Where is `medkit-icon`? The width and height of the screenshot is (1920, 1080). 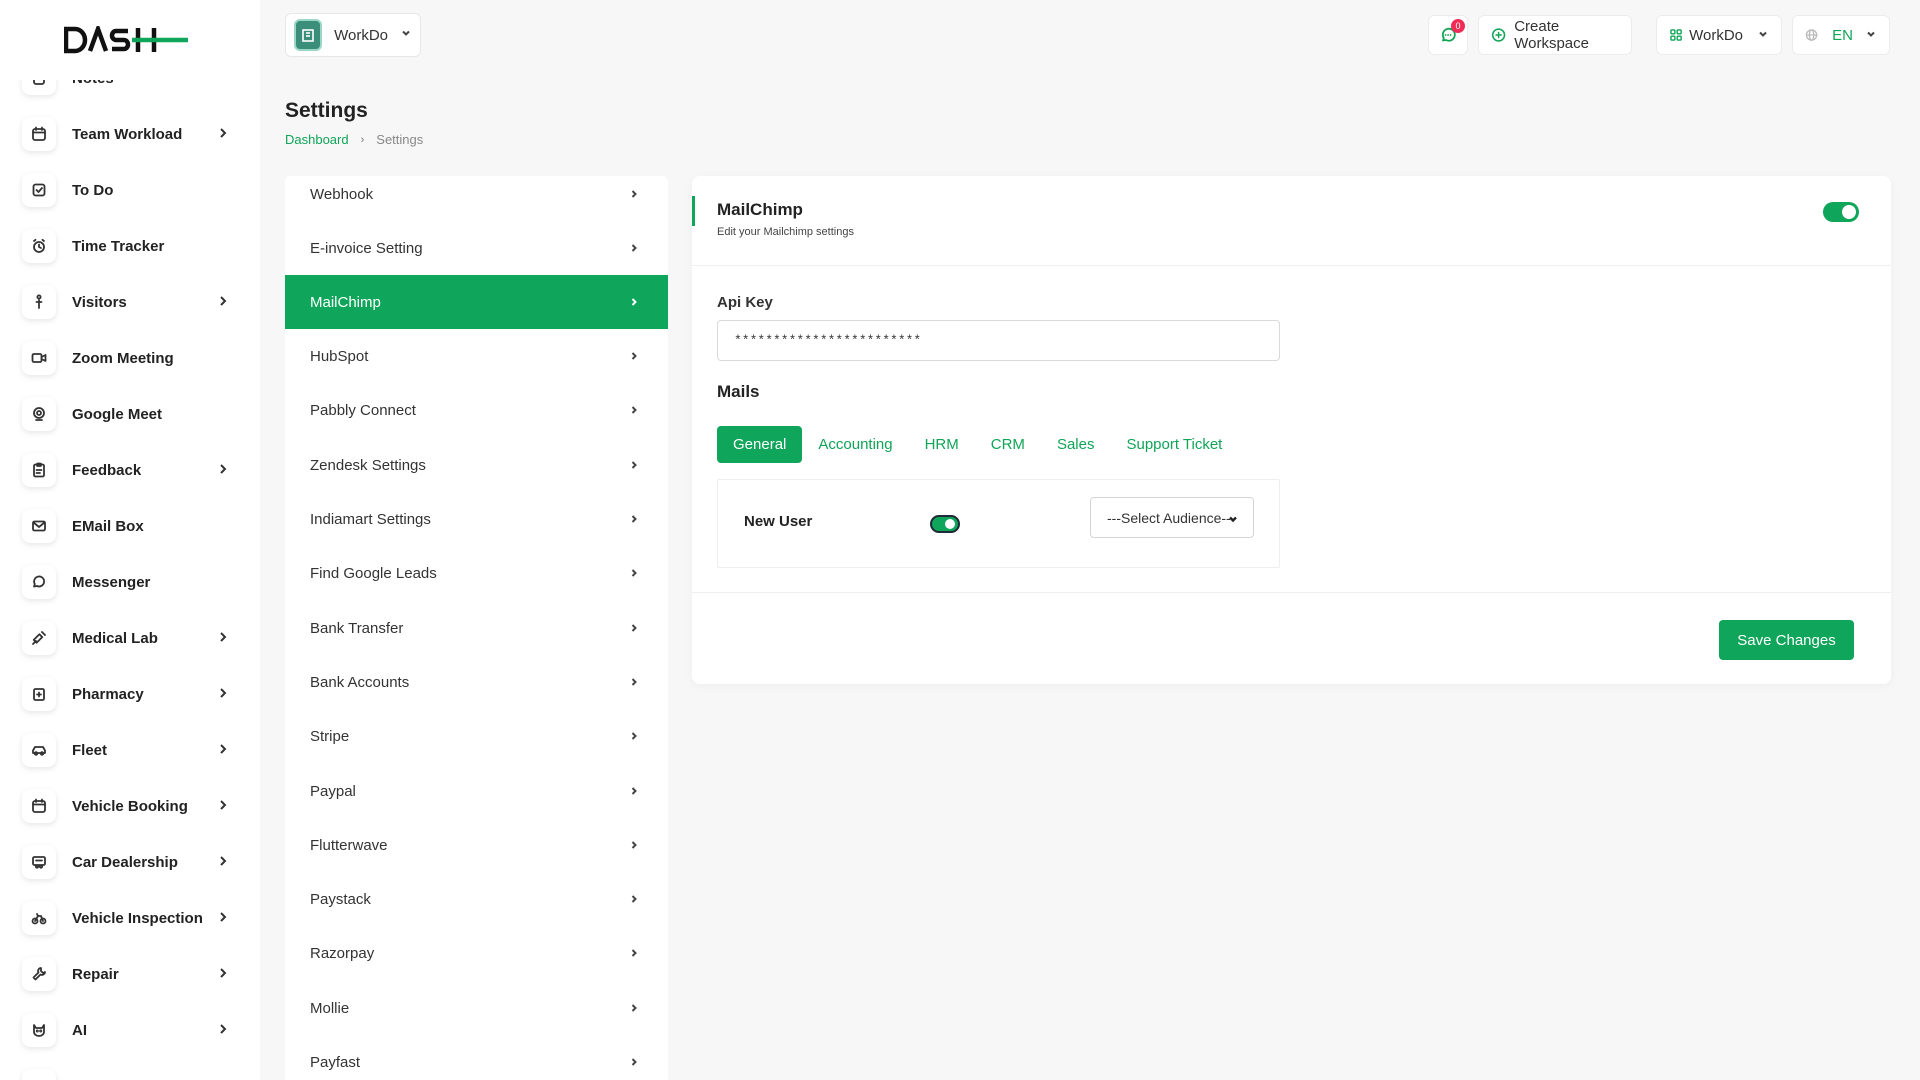 medkit-icon is located at coordinates (39, 694).